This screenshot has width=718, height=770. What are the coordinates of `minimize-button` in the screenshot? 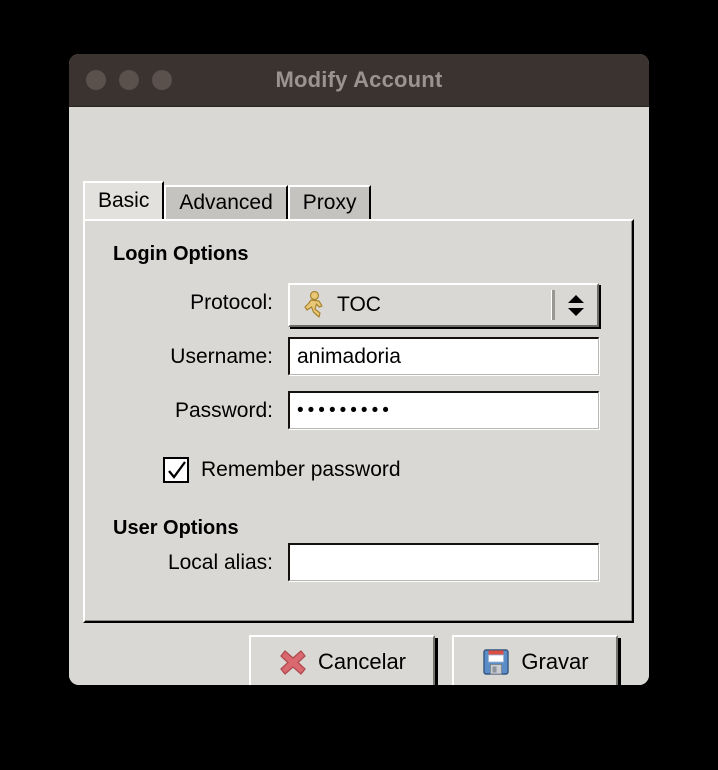 It's located at (129, 80).